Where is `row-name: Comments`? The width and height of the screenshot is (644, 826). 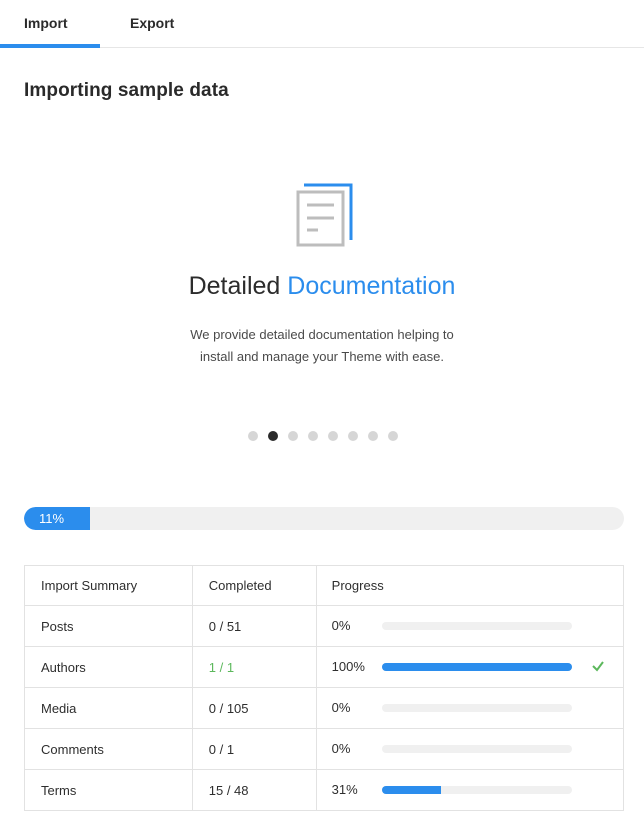
row-name: Comments is located at coordinates (108, 749).